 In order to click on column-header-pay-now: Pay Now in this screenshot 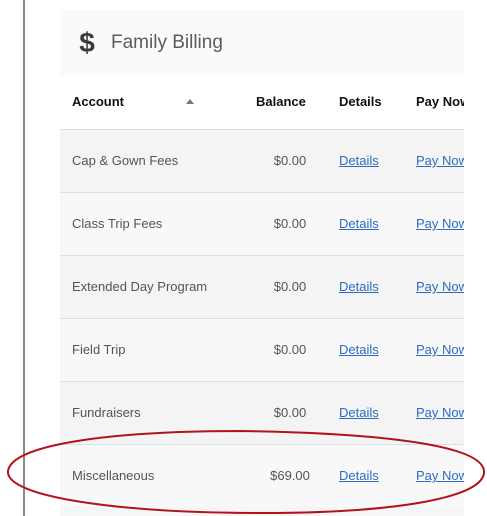, I will do `click(440, 102)`.